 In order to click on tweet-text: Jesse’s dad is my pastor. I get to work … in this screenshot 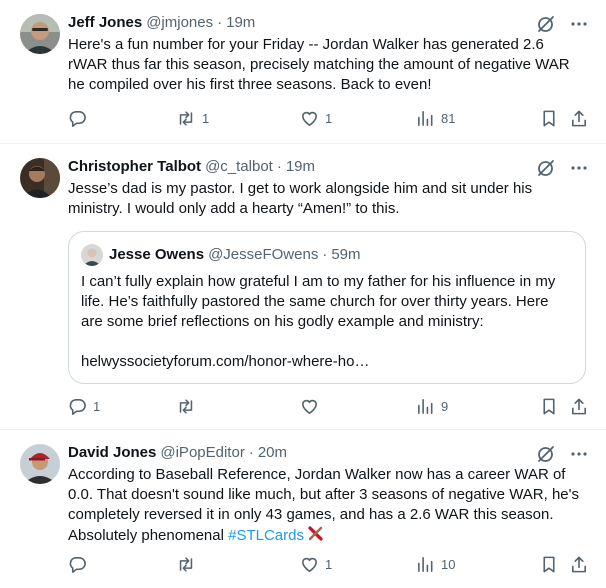, I will do `click(302, 198)`.